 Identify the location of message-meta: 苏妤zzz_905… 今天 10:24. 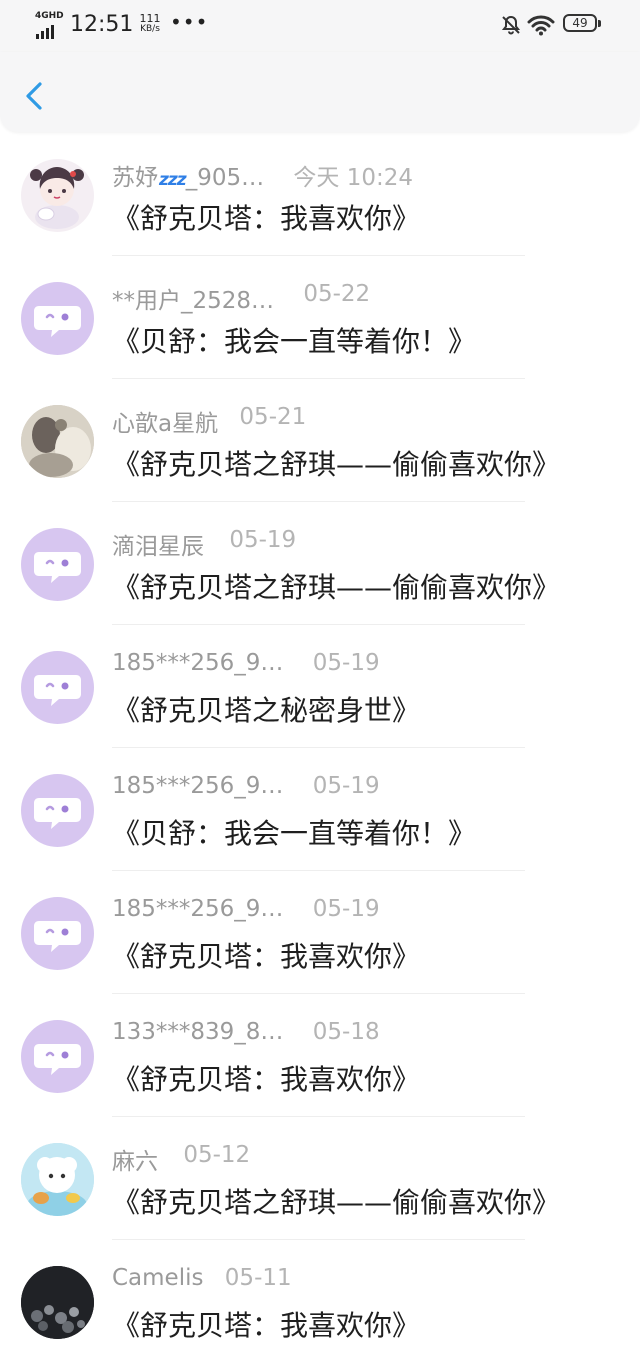
(262, 175).